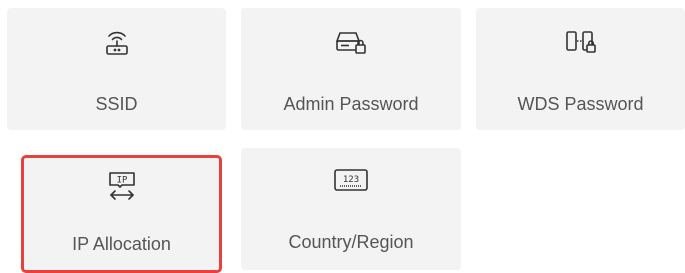 Image resolution: width=685 pixels, height=273 pixels. What do you see at coordinates (580, 104) in the screenshot?
I see `wds-password-label: WDS Password` at bounding box center [580, 104].